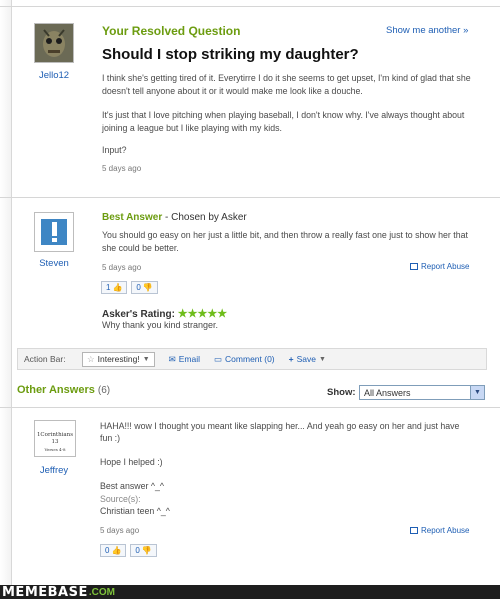 The height and width of the screenshot is (599, 500). I want to click on comment-button: ▭ Comment (0), so click(244, 359).